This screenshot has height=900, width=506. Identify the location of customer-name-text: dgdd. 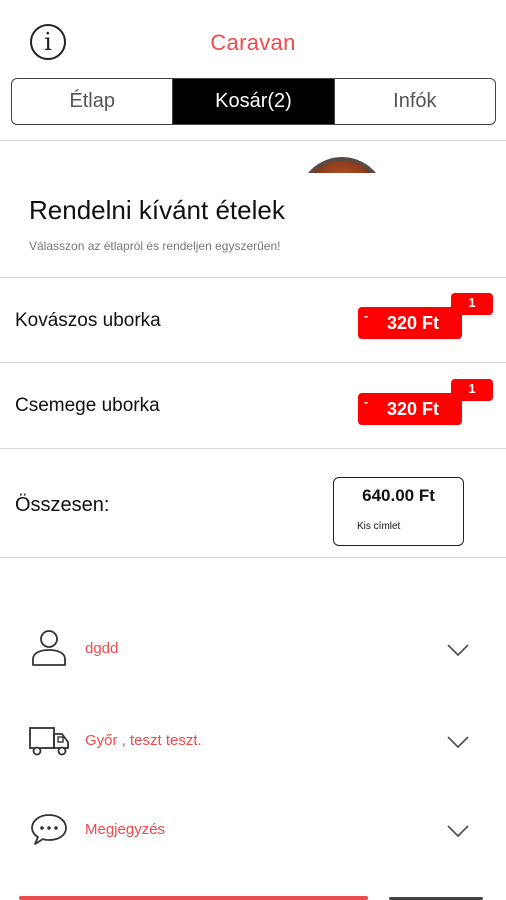
(102, 648).